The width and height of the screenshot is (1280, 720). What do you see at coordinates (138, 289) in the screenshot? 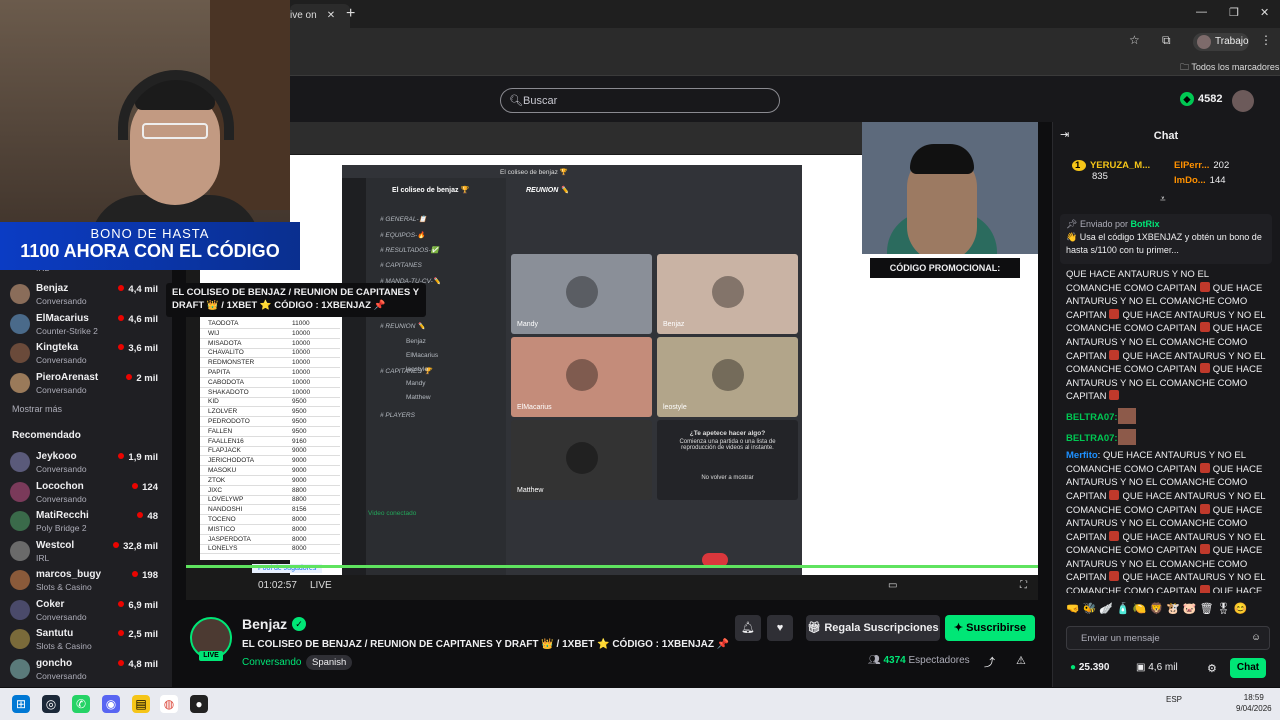
I see `viewer-count: 4,4 mil` at bounding box center [138, 289].